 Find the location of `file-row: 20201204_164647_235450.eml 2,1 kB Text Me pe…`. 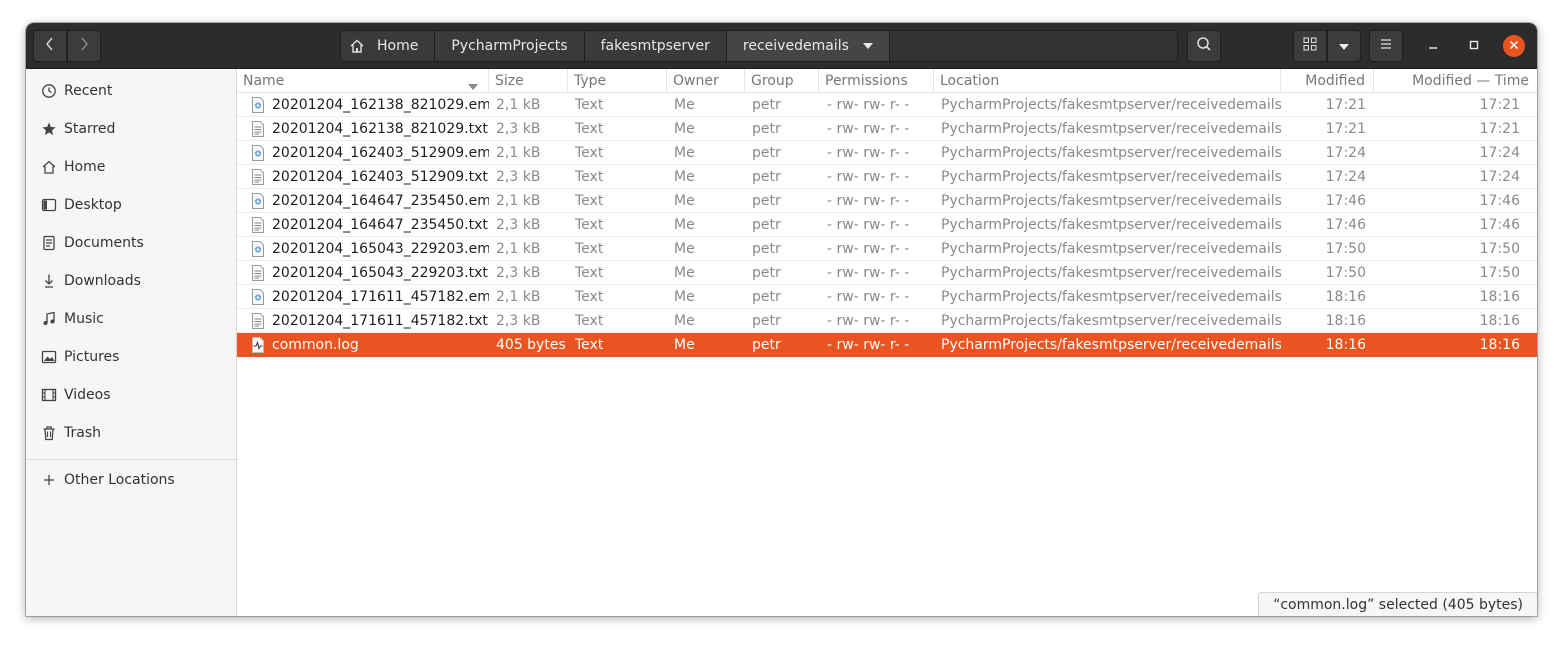

file-row: 20201204_164647_235450.eml 2,1 kB Text Me pe… is located at coordinates (887, 201).